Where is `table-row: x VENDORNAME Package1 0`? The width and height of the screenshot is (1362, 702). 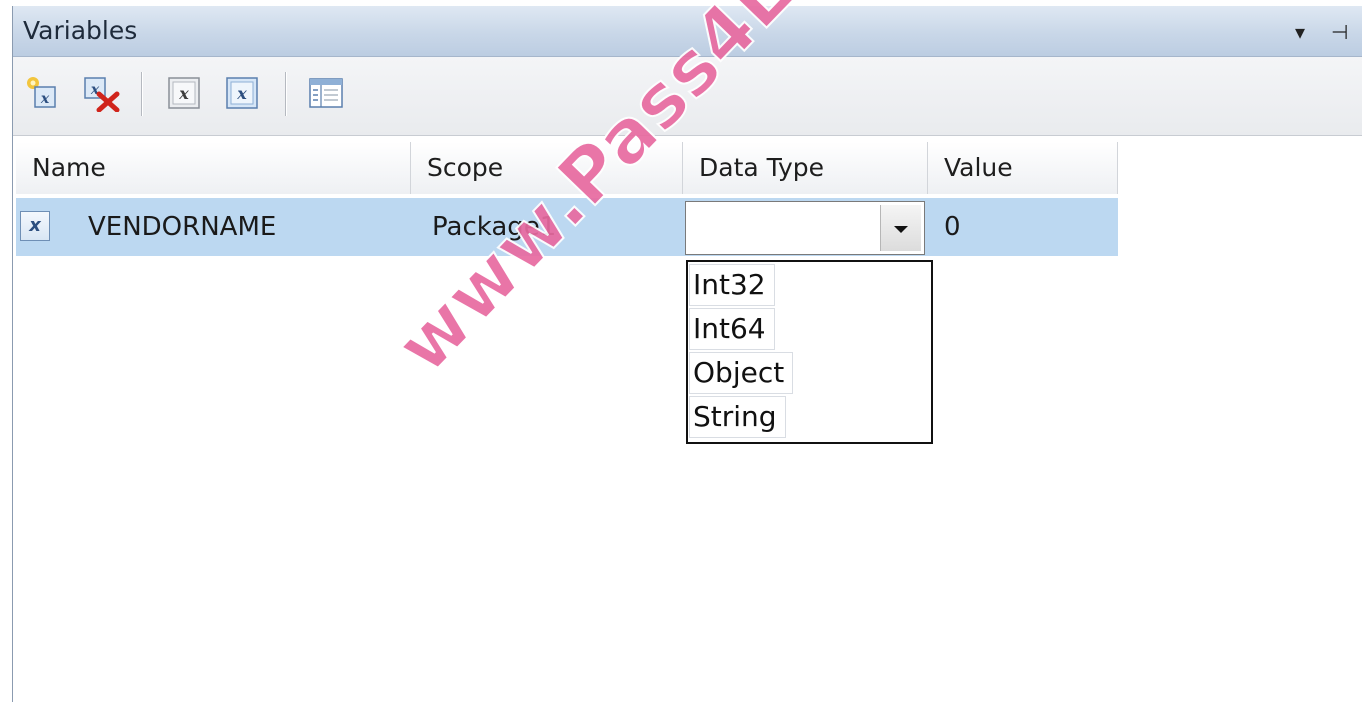 table-row: x VENDORNAME Package1 0 is located at coordinates (567, 227).